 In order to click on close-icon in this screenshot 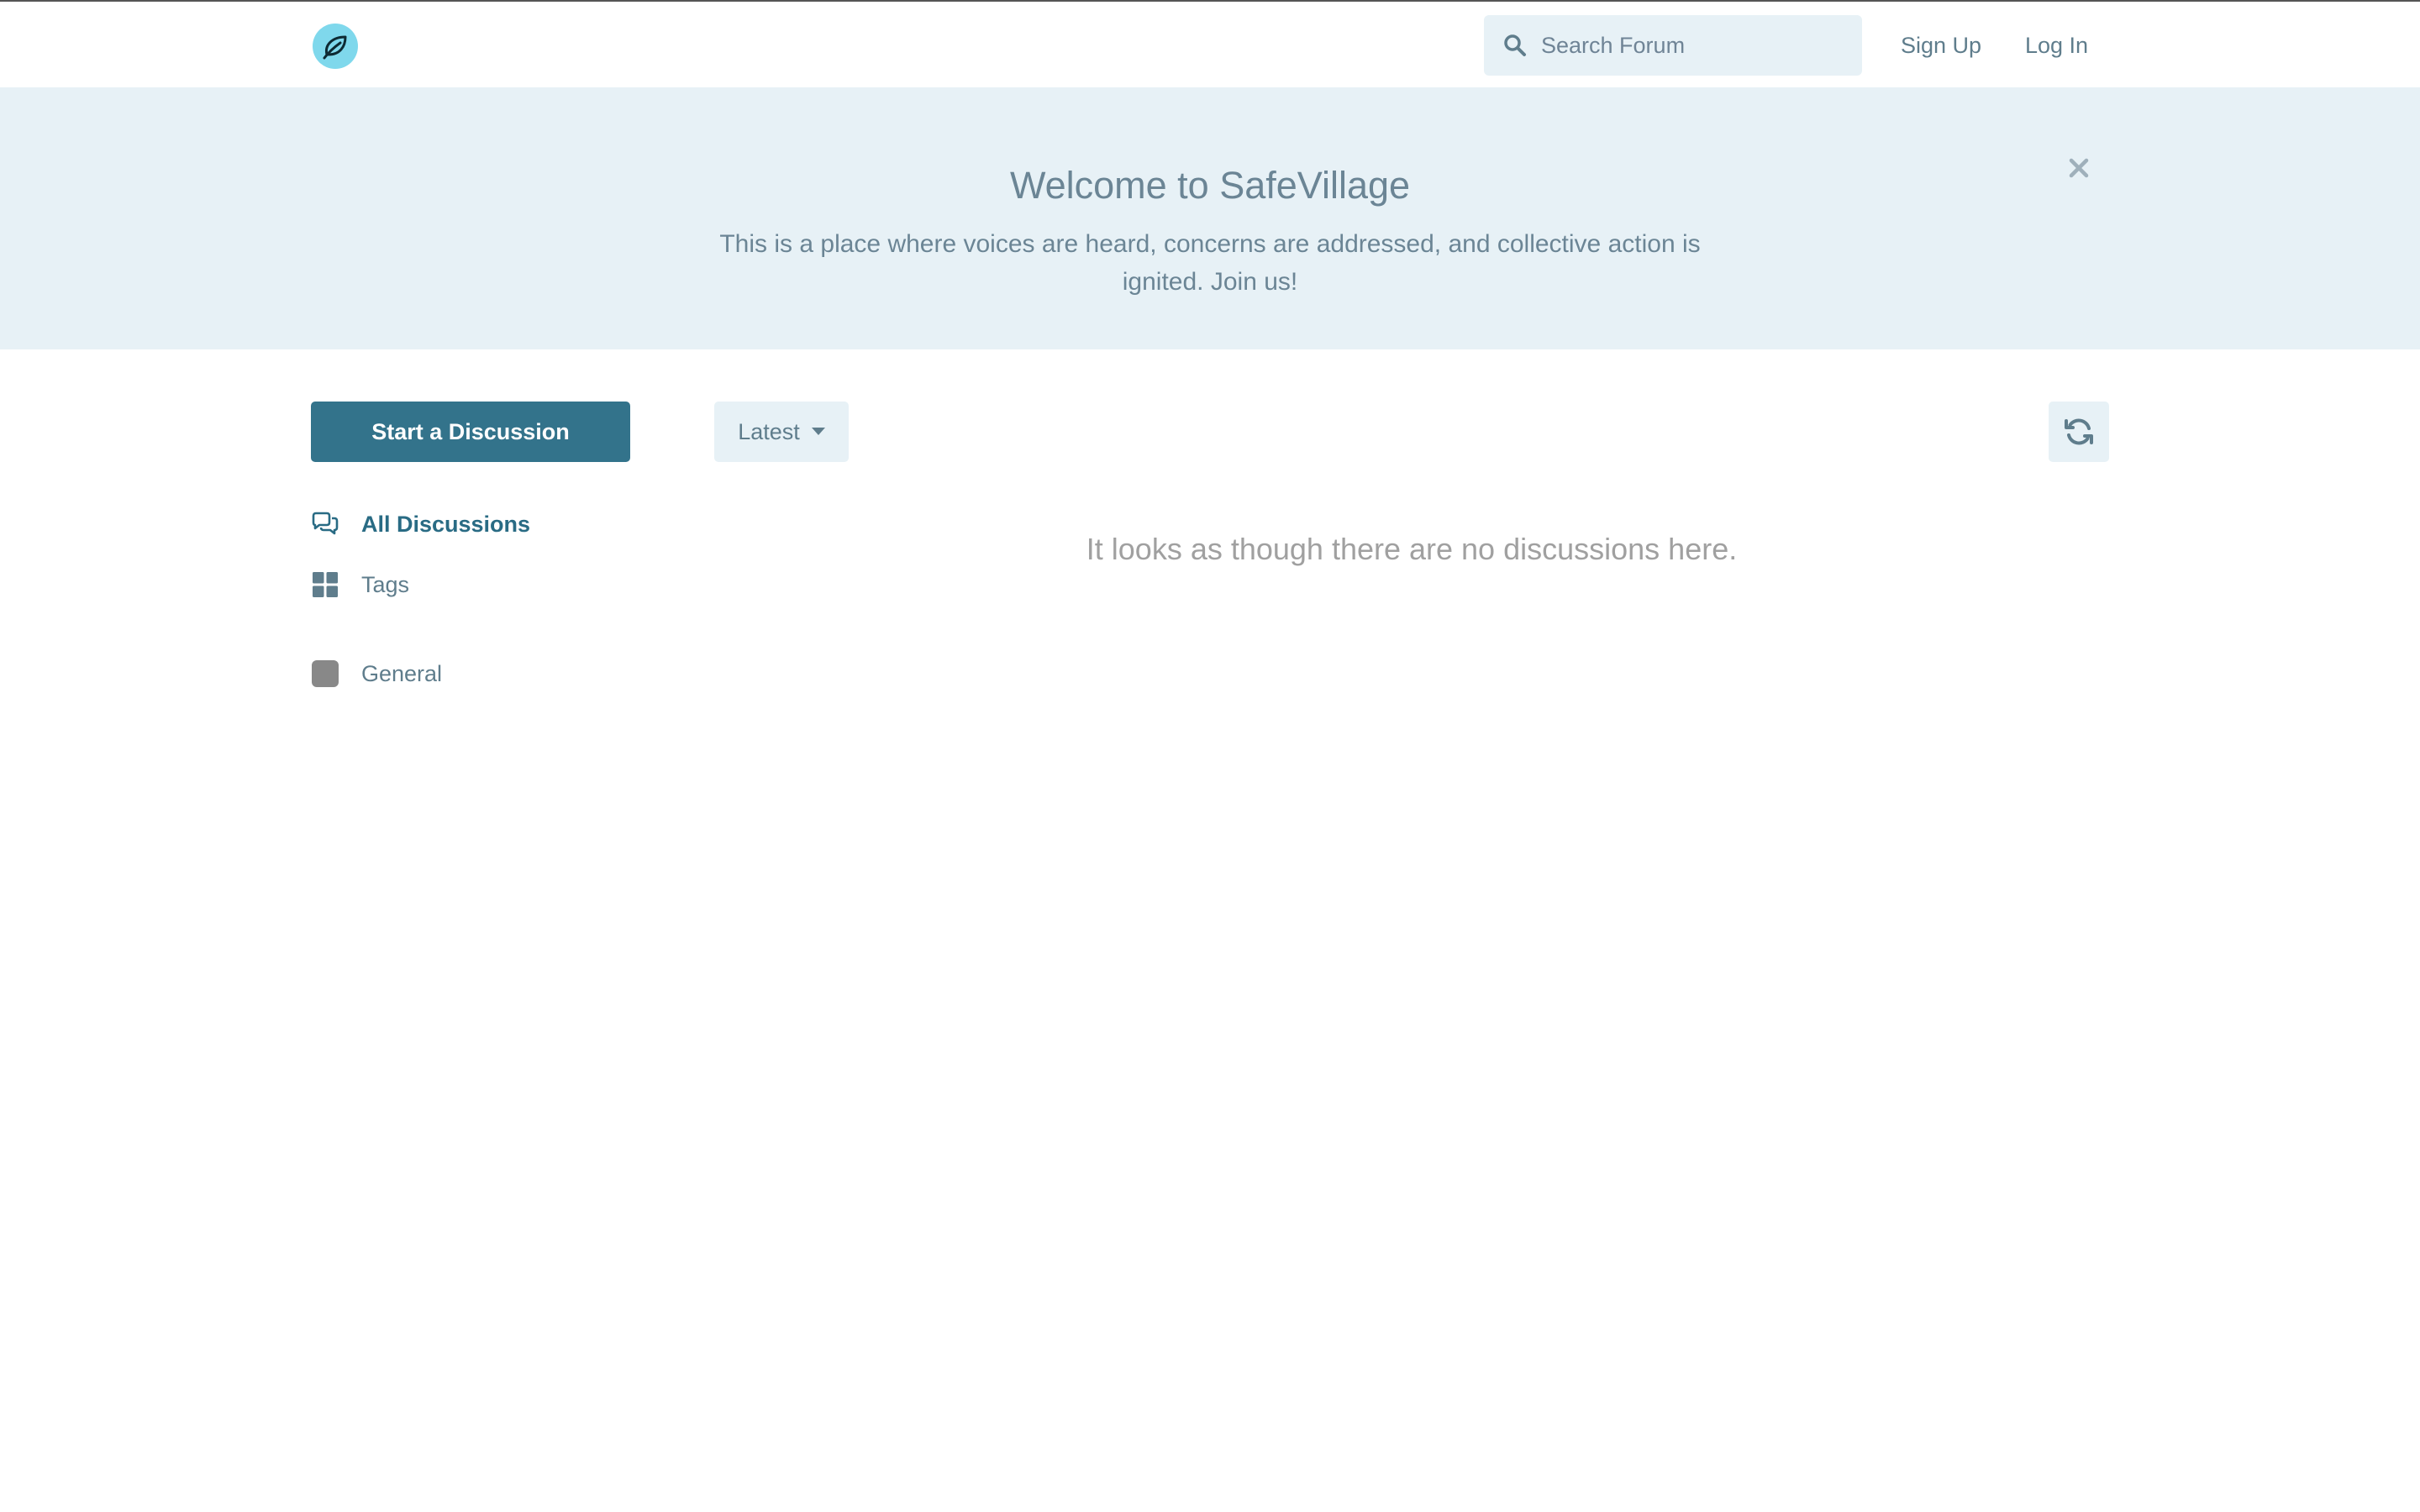, I will do `click(2079, 168)`.